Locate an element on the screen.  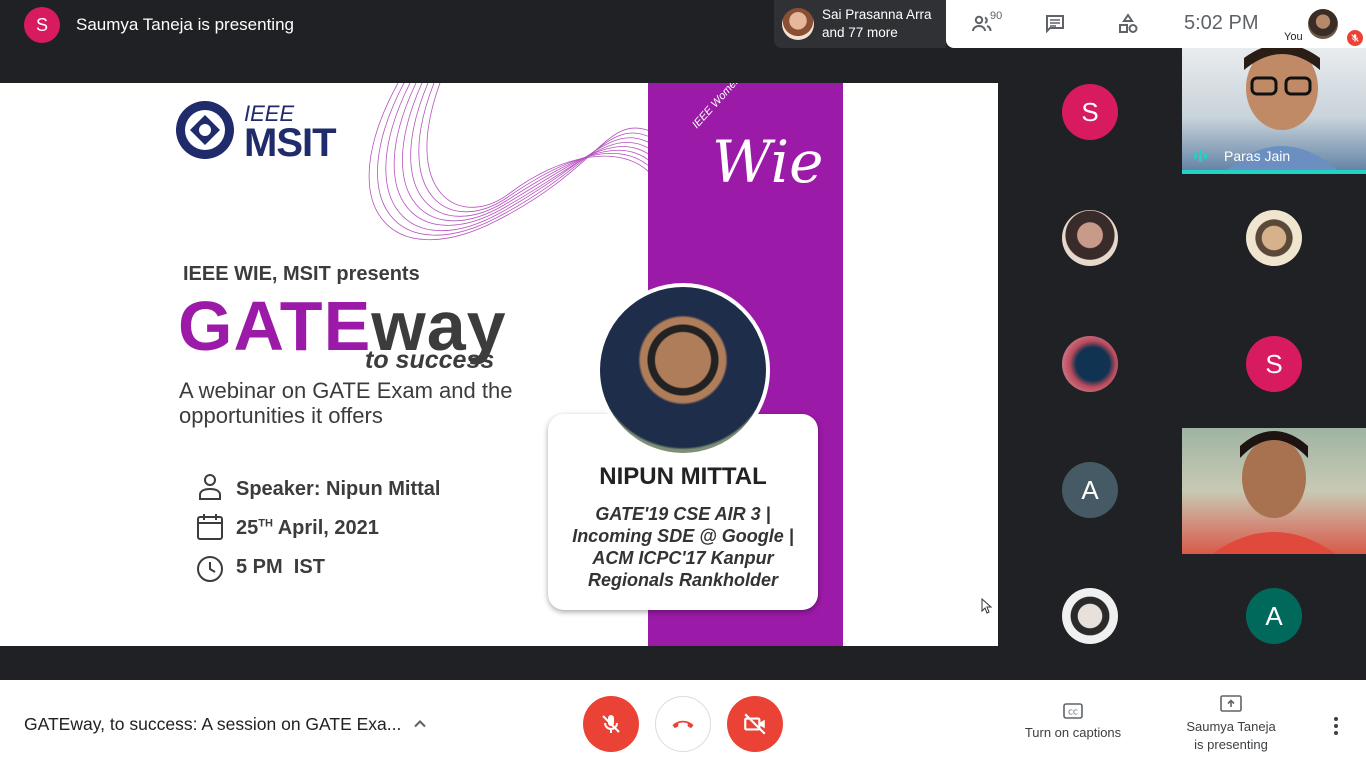
you-label: You is located at coordinates (1293, 37).